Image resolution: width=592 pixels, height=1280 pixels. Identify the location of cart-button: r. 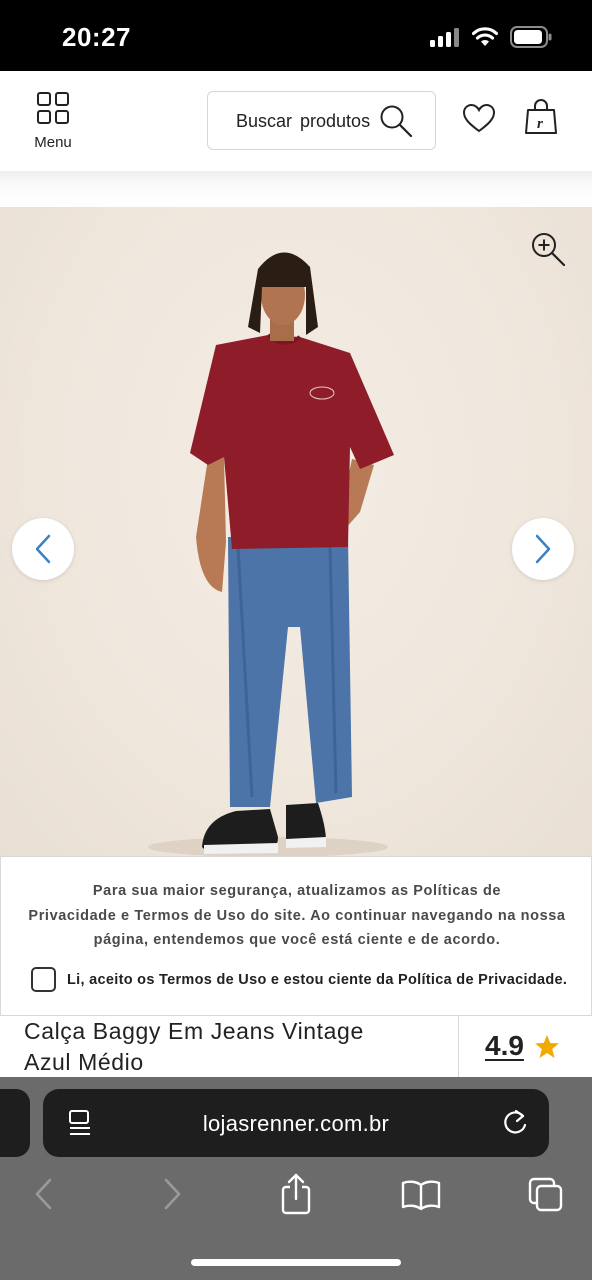
(541, 119).